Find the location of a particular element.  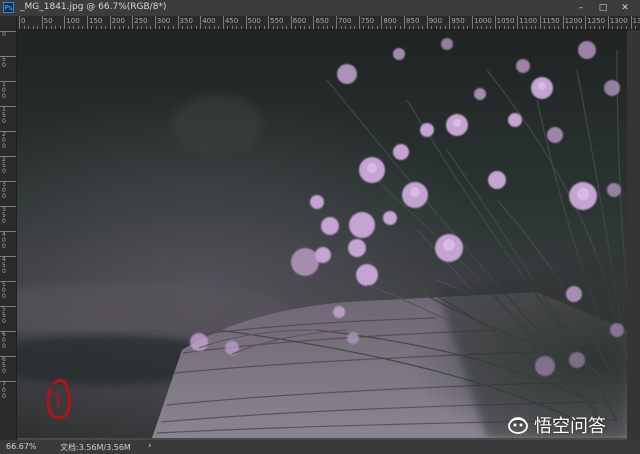

wukong-logo-icon is located at coordinates (518, 425).